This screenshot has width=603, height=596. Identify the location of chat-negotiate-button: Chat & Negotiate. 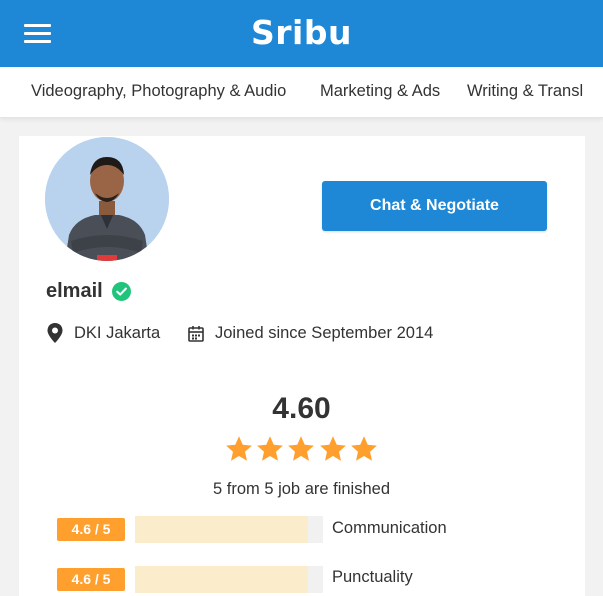
(434, 206).